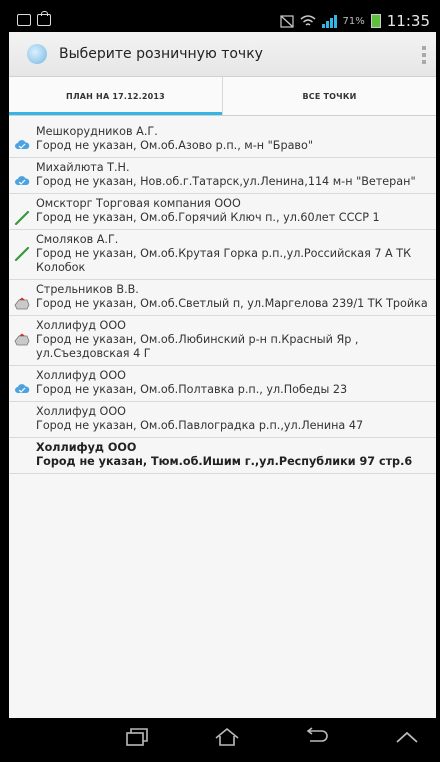 This screenshot has width=440, height=762. I want to click on mute-icon, so click(286, 21).